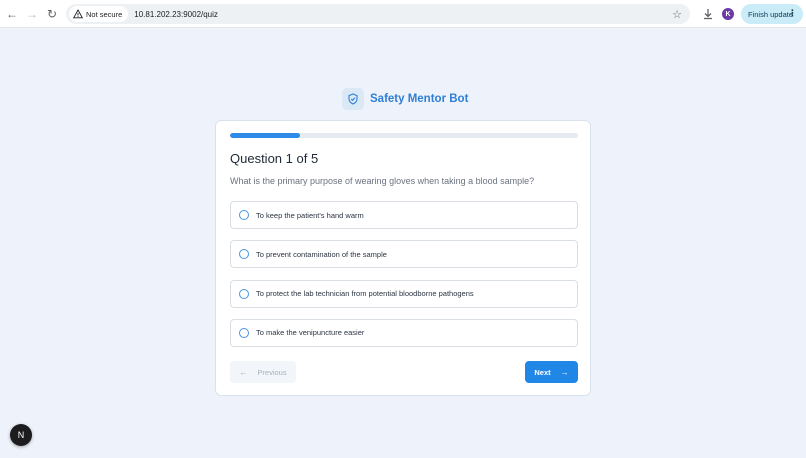 Image resolution: width=806 pixels, height=458 pixels. Describe the element at coordinates (378, 14) in the screenshot. I see `address-bar: Not secure 10.81.202.23:9002/quiz ☆` at that location.